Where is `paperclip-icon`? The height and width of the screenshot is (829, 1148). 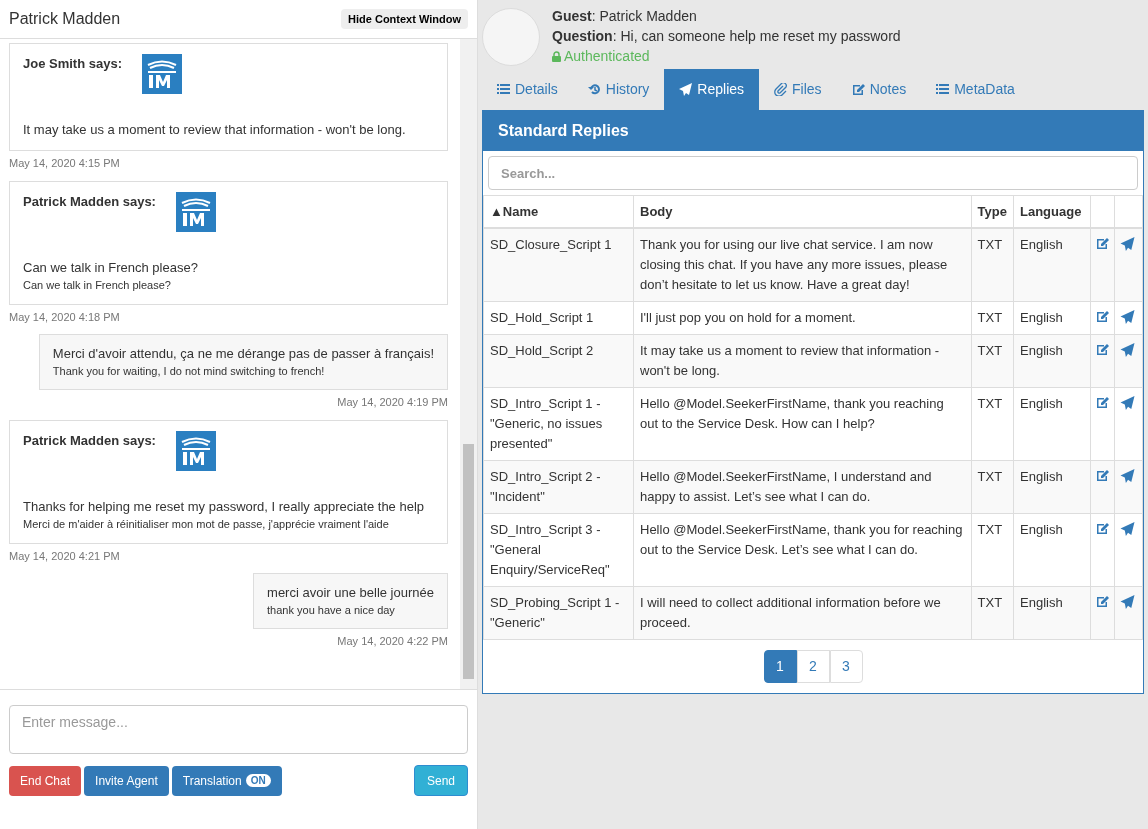 paperclip-icon is located at coordinates (781, 89).